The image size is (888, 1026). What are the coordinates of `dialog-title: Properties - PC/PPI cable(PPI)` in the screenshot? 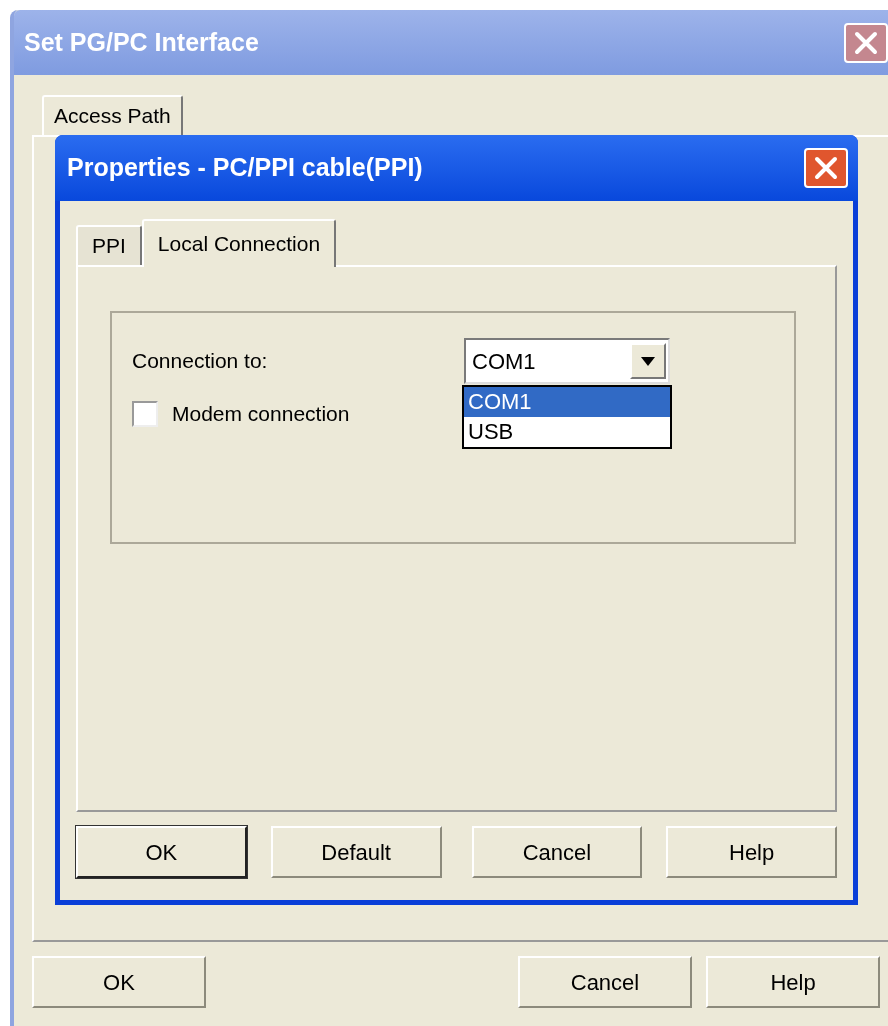 It's located at (245, 168).